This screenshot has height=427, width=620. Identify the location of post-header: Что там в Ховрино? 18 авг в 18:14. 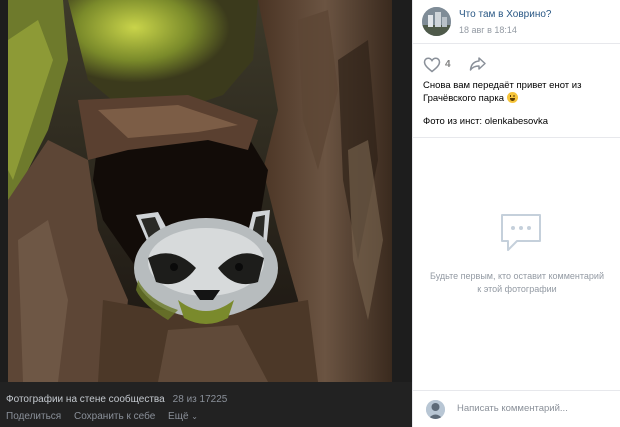
(516, 22).